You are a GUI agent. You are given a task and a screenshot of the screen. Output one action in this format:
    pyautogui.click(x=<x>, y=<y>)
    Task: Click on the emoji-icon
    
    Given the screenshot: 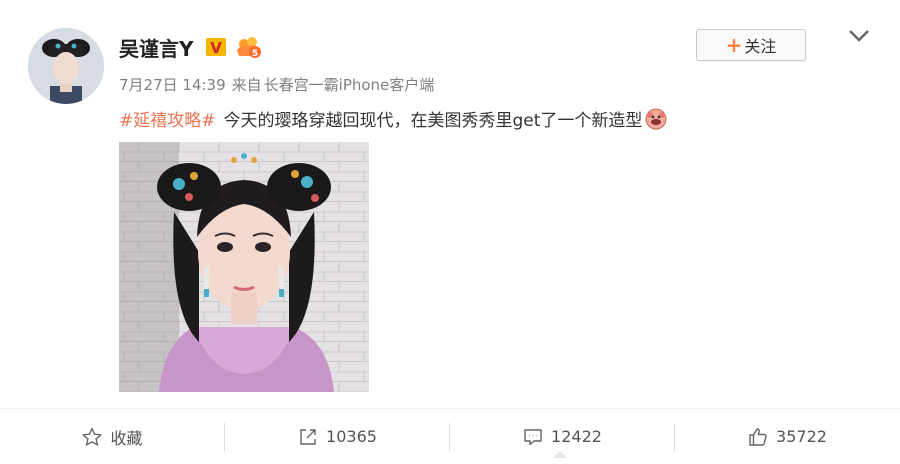 What is the action you would take?
    pyautogui.click(x=656, y=119)
    